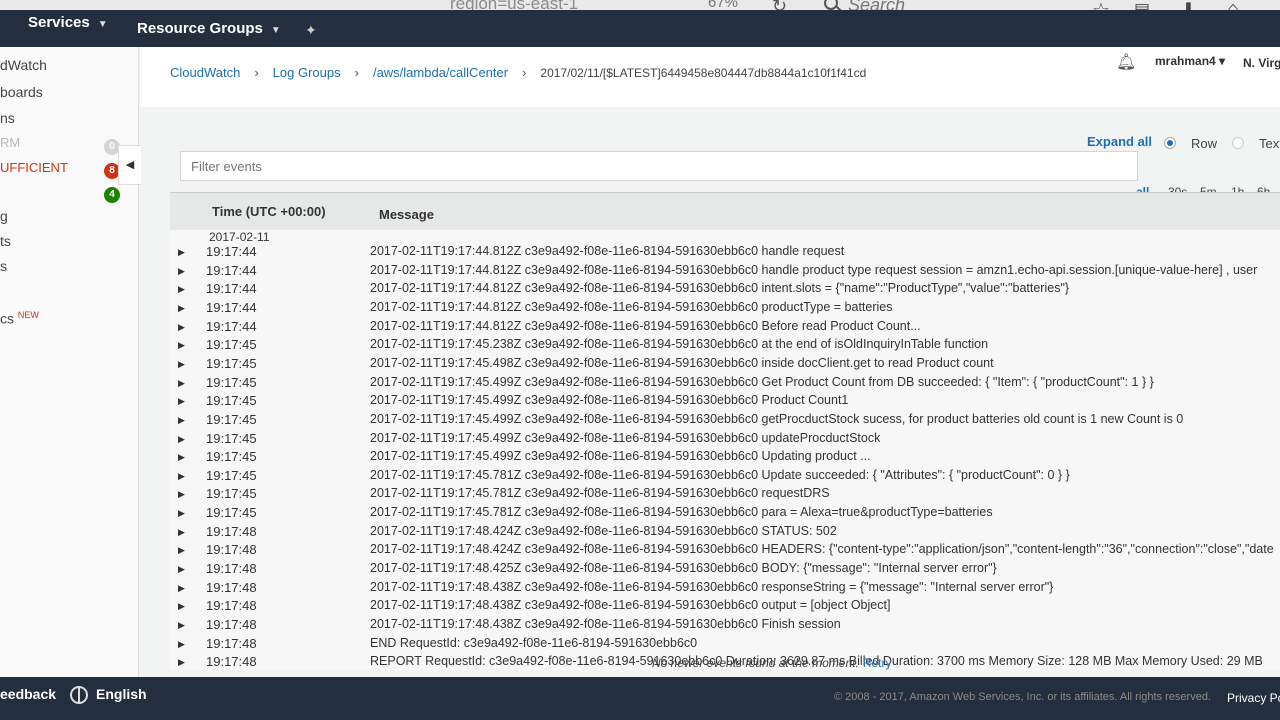  What do you see at coordinates (59, 22) in the screenshot?
I see `services-label: Services` at bounding box center [59, 22].